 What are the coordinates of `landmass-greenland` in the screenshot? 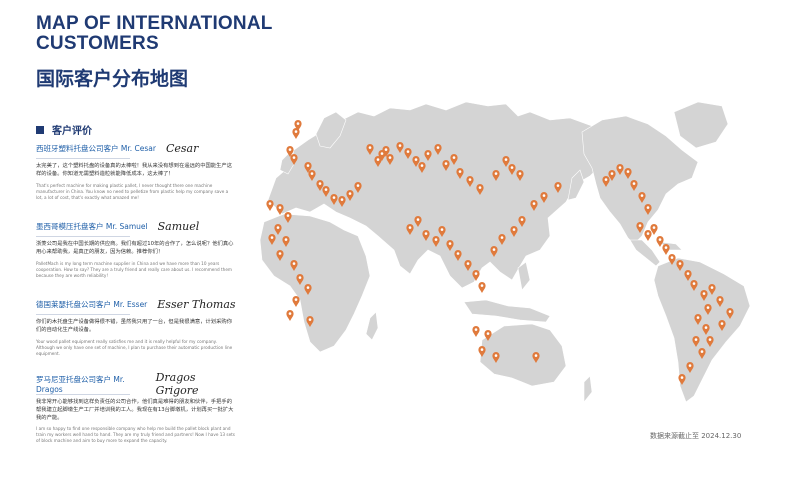 It's located at (701, 125).